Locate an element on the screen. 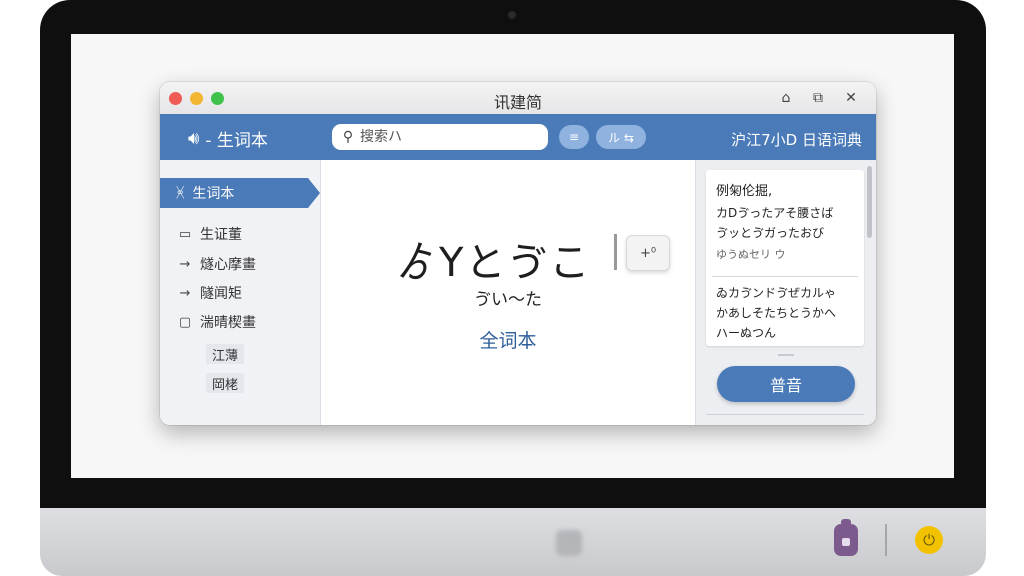 This screenshot has width=1024, height=576. vocabulary-icon: ᚸ is located at coordinates (180, 193).